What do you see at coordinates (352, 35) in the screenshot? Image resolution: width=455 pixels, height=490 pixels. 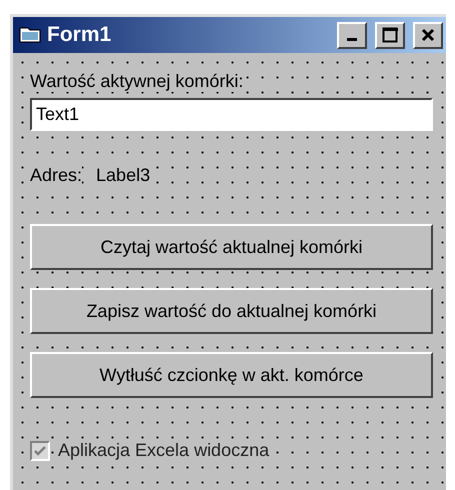 I see `minimize-button` at bounding box center [352, 35].